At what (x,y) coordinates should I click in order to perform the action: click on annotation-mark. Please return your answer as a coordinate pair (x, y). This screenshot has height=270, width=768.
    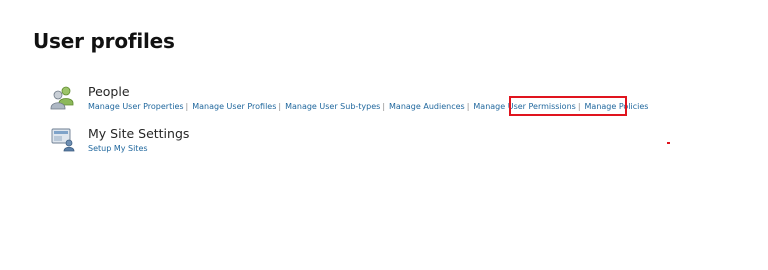
    Looking at the image, I should click on (668, 143).